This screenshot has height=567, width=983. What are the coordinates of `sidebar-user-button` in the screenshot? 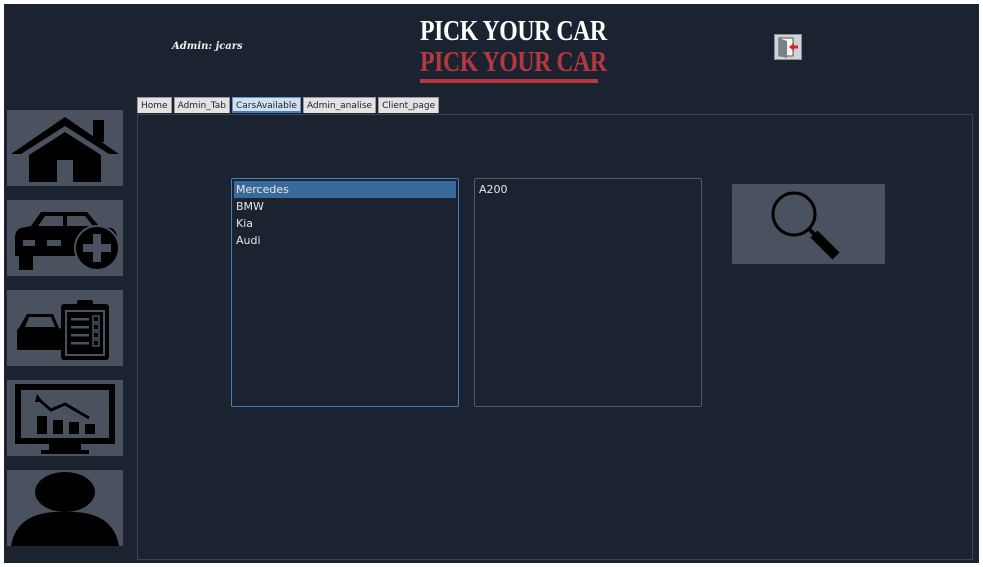 It's located at (65, 508).